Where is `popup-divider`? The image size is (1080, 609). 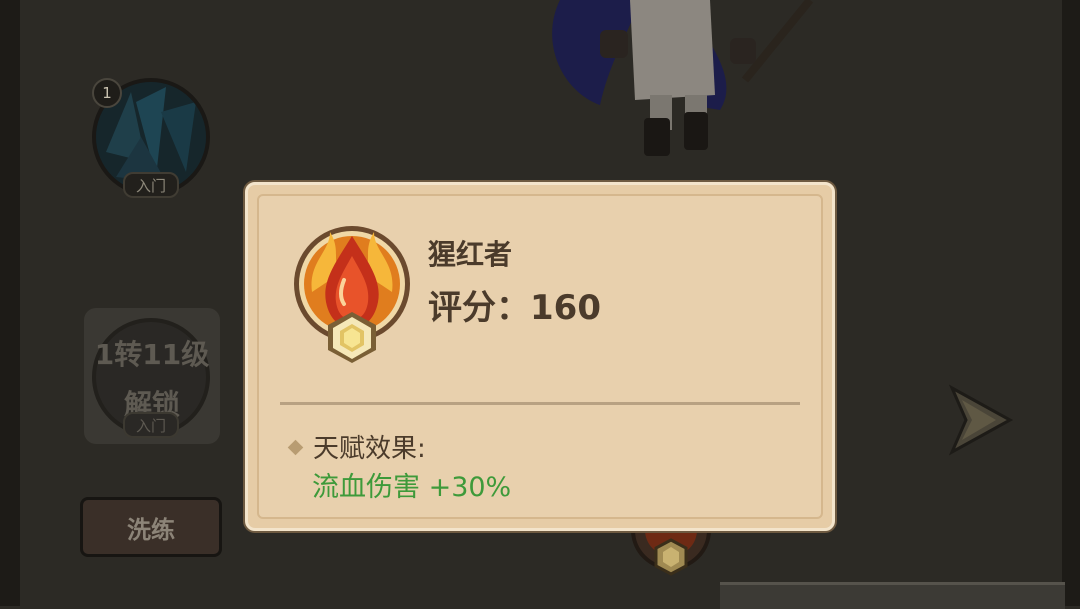 popup-divider is located at coordinates (540, 403).